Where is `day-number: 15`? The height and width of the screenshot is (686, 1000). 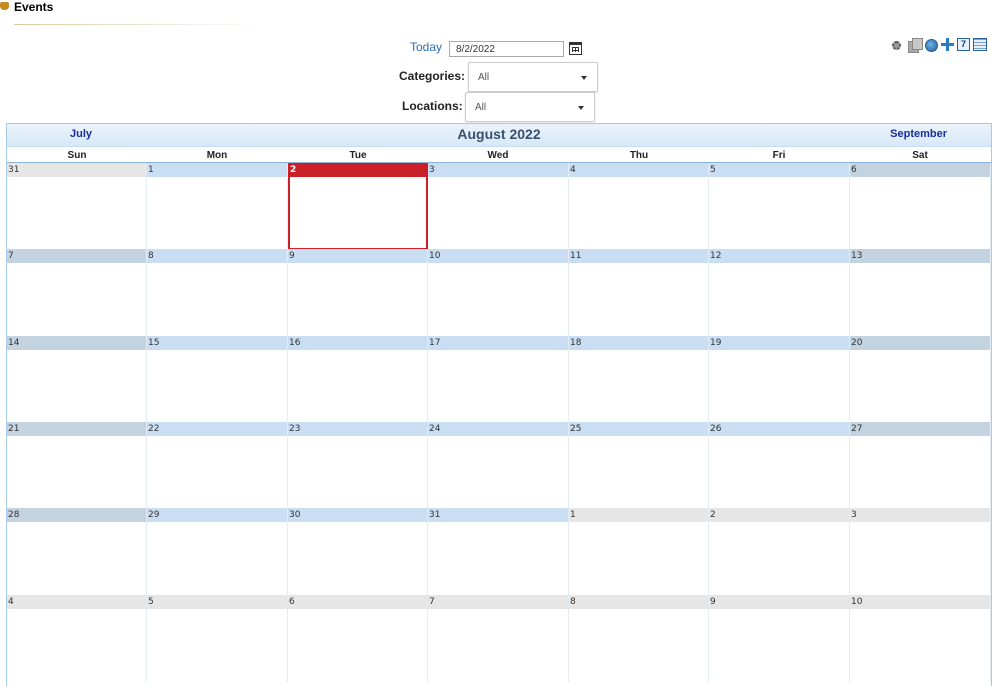 day-number: 15 is located at coordinates (217, 343).